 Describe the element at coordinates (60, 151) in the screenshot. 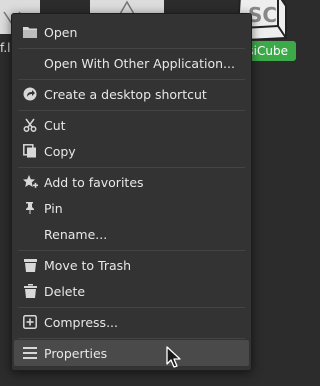

I see `menu-item-label: Copy` at that location.